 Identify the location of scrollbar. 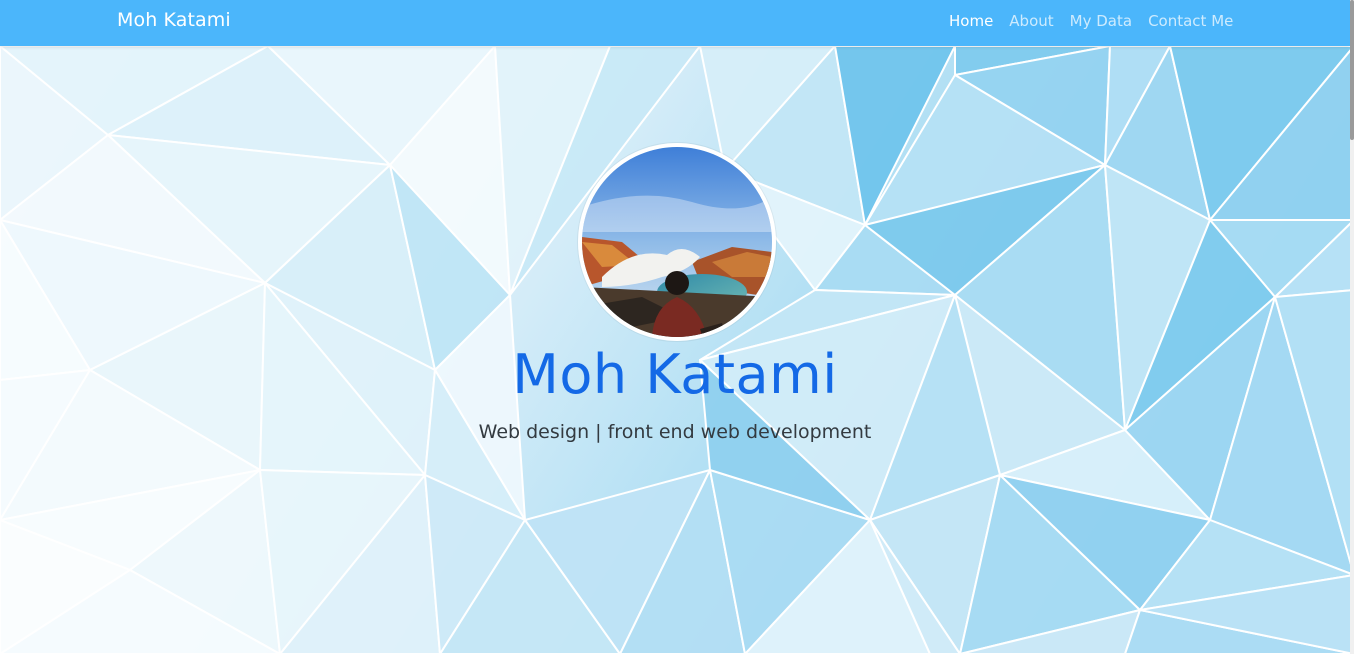
(1352, 327).